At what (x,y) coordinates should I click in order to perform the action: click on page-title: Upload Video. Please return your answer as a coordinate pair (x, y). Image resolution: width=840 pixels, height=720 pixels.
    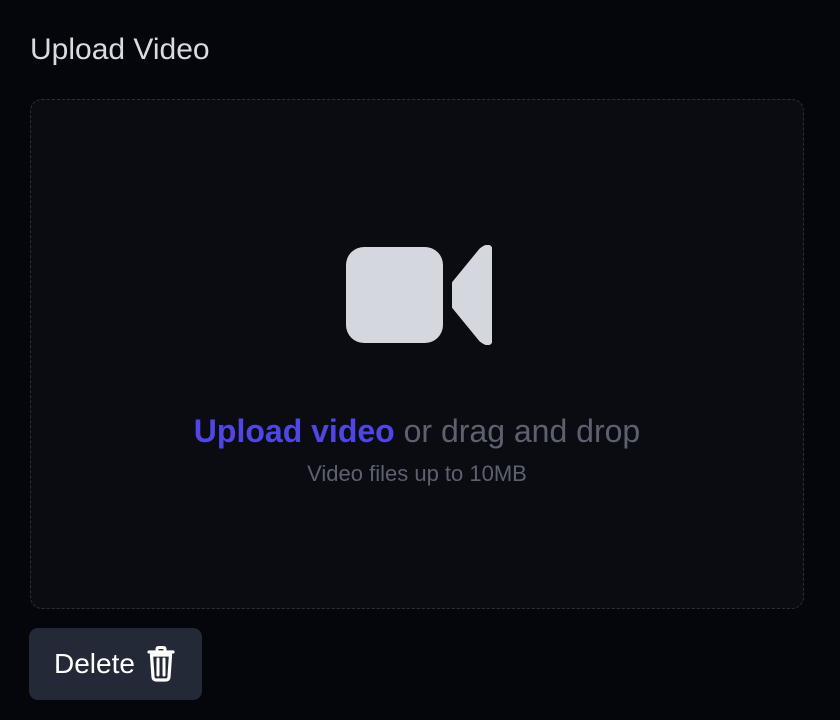
    Looking at the image, I should click on (120, 49).